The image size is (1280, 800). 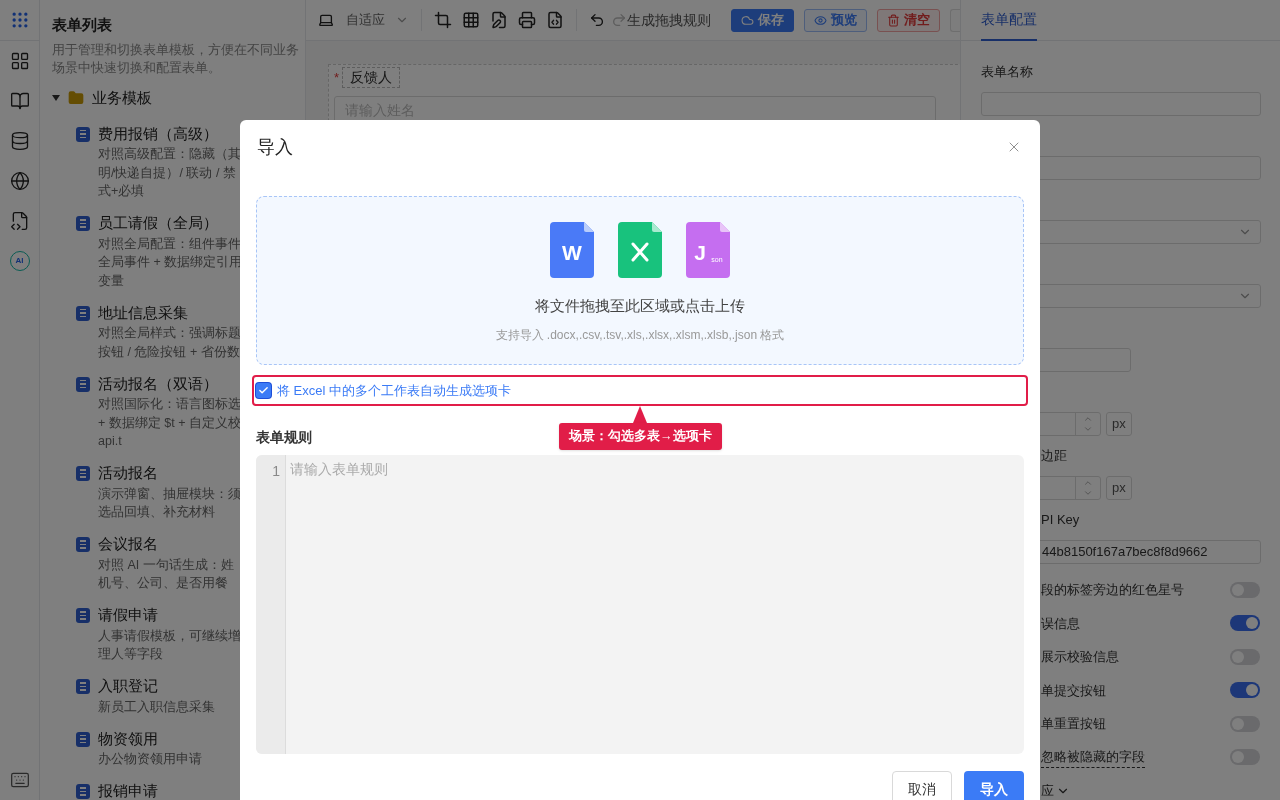 I want to click on template-description: 演示弹窗、抽屉模块：须, so click(x=169, y=494).